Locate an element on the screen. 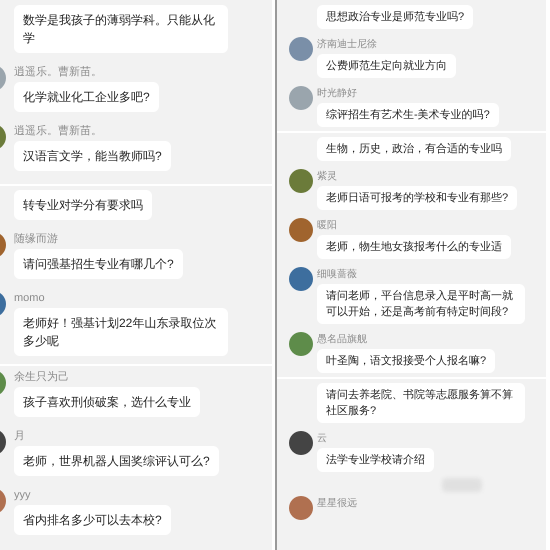 The height and width of the screenshot is (550, 550). message-bubble: 化学就业化工企业多吧? is located at coordinates (86, 97).